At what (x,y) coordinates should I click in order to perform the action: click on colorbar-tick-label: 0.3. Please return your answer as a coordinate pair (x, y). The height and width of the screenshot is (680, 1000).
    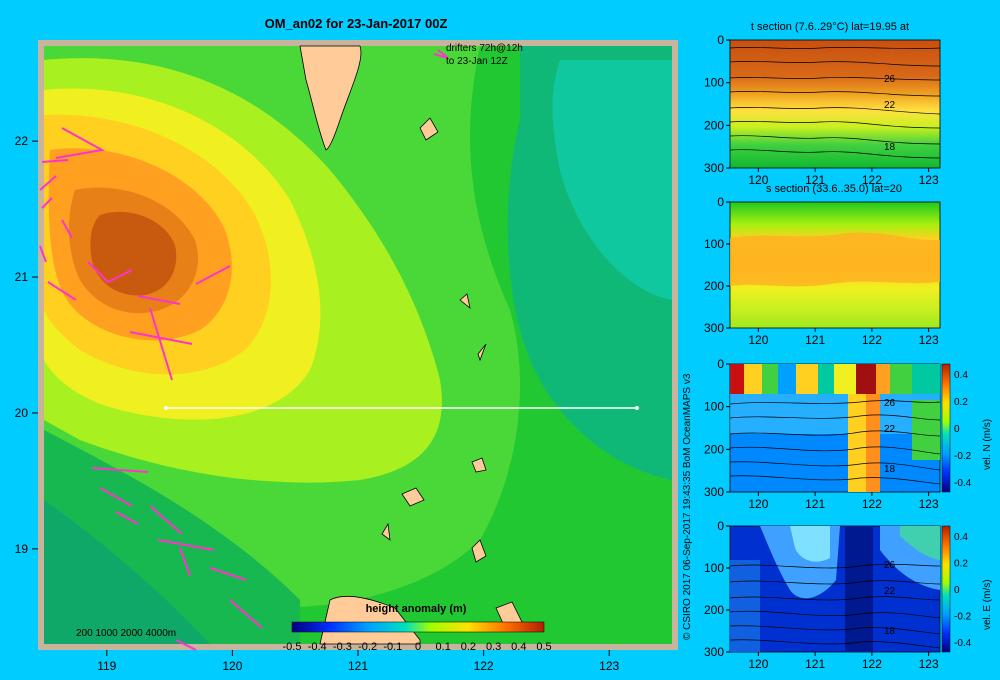
    Looking at the image, I should click on (493, 647).